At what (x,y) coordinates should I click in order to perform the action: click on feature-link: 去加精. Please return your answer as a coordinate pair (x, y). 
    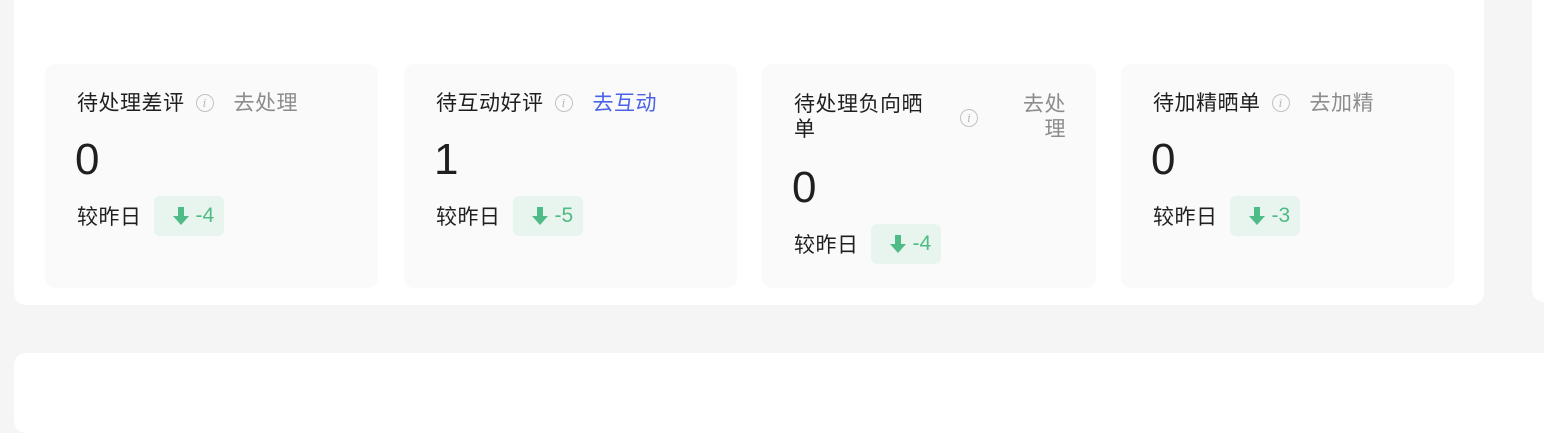
    Looking at the image, I should click on (1342, 103).